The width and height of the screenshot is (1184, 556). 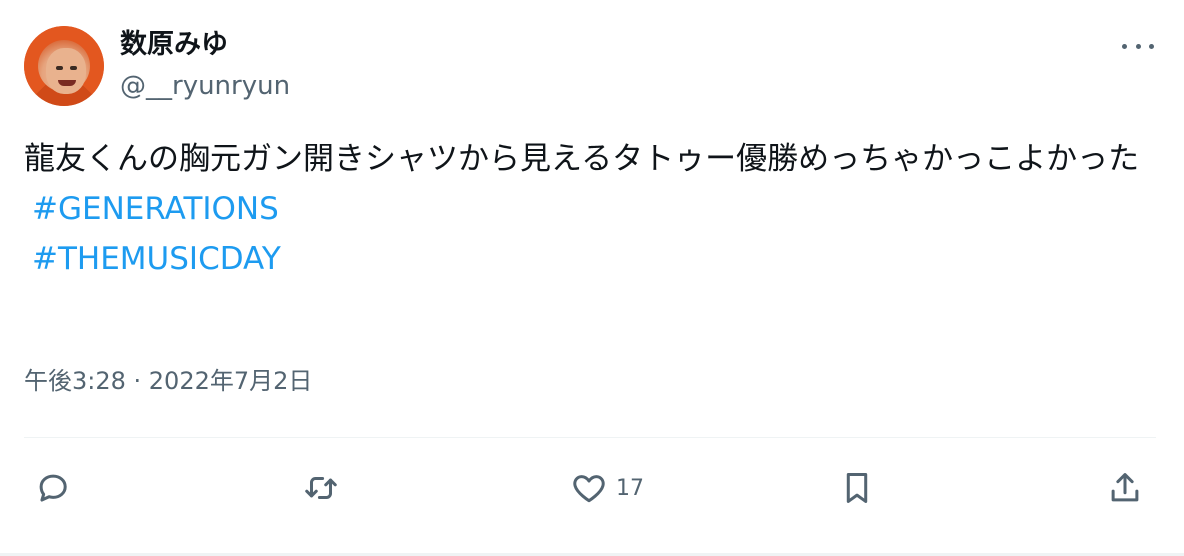 What do you see at coordinates (168, 381) in the screenshot?
I see `tweet-timestamp: 午後3:28 · 2022年7月2日` at bounding box center [168, 381].